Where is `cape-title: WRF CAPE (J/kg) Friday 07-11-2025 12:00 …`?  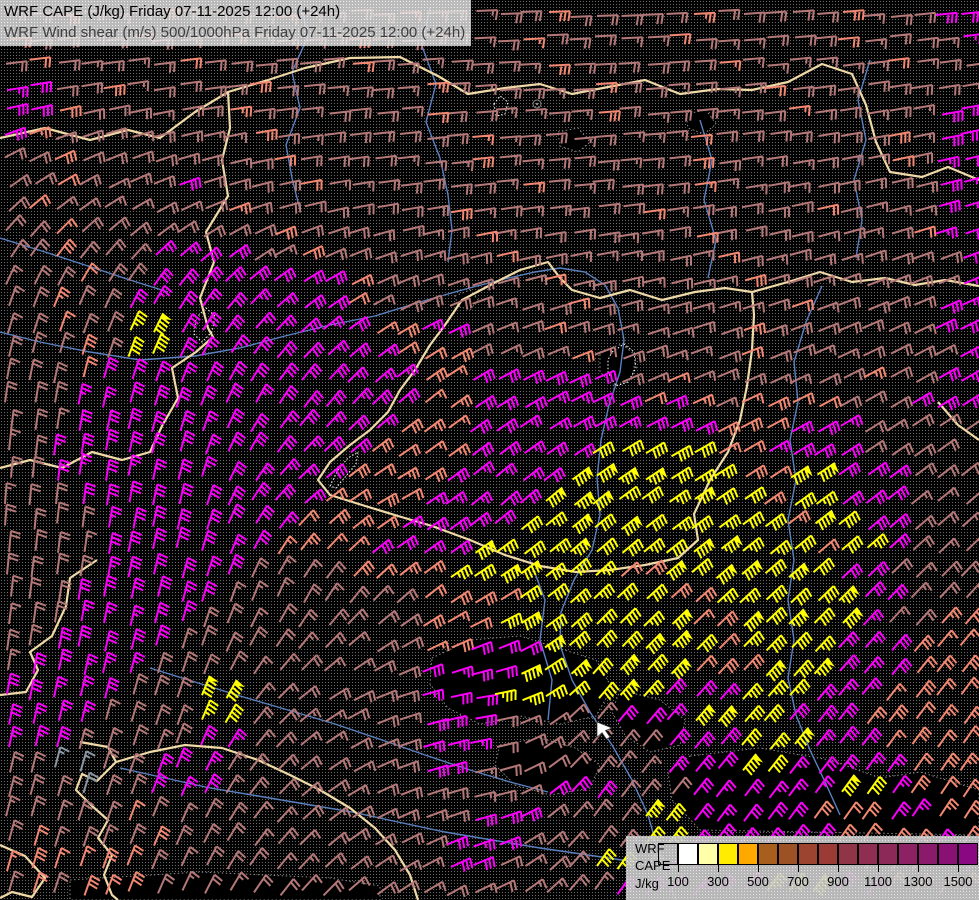
cape-title: WRF CAPE (J/kg) Friday 07-11-2025 12:00 … is located at coordinates (172, 11).